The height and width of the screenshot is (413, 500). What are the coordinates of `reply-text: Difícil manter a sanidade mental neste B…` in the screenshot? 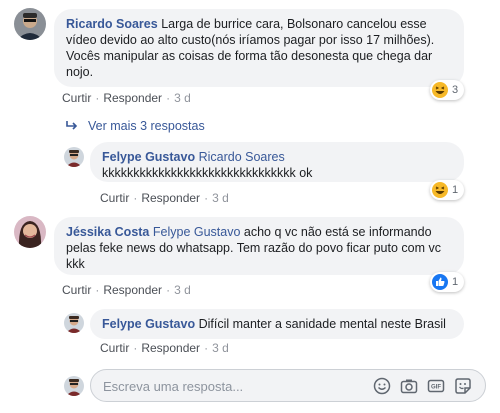 It's located at (322, 324).